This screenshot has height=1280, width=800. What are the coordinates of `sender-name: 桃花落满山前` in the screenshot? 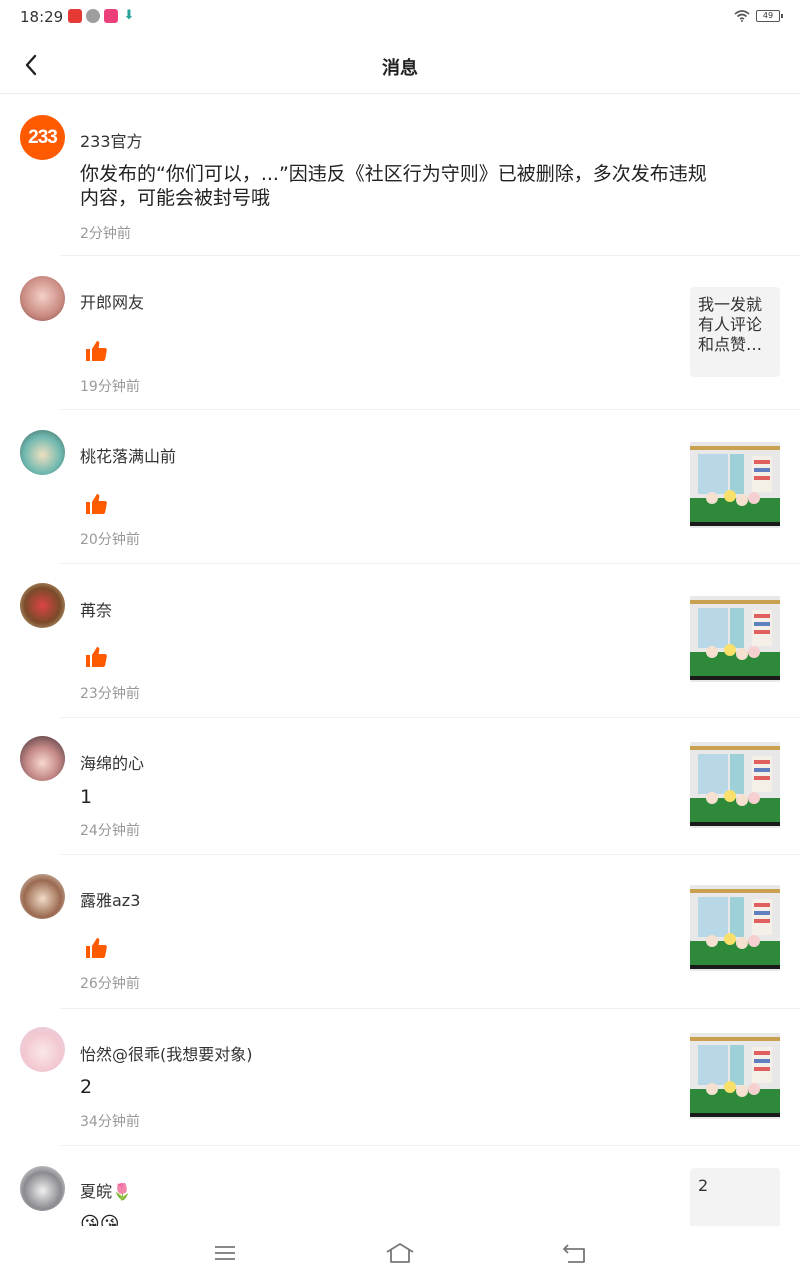 It's located at (128, 455).